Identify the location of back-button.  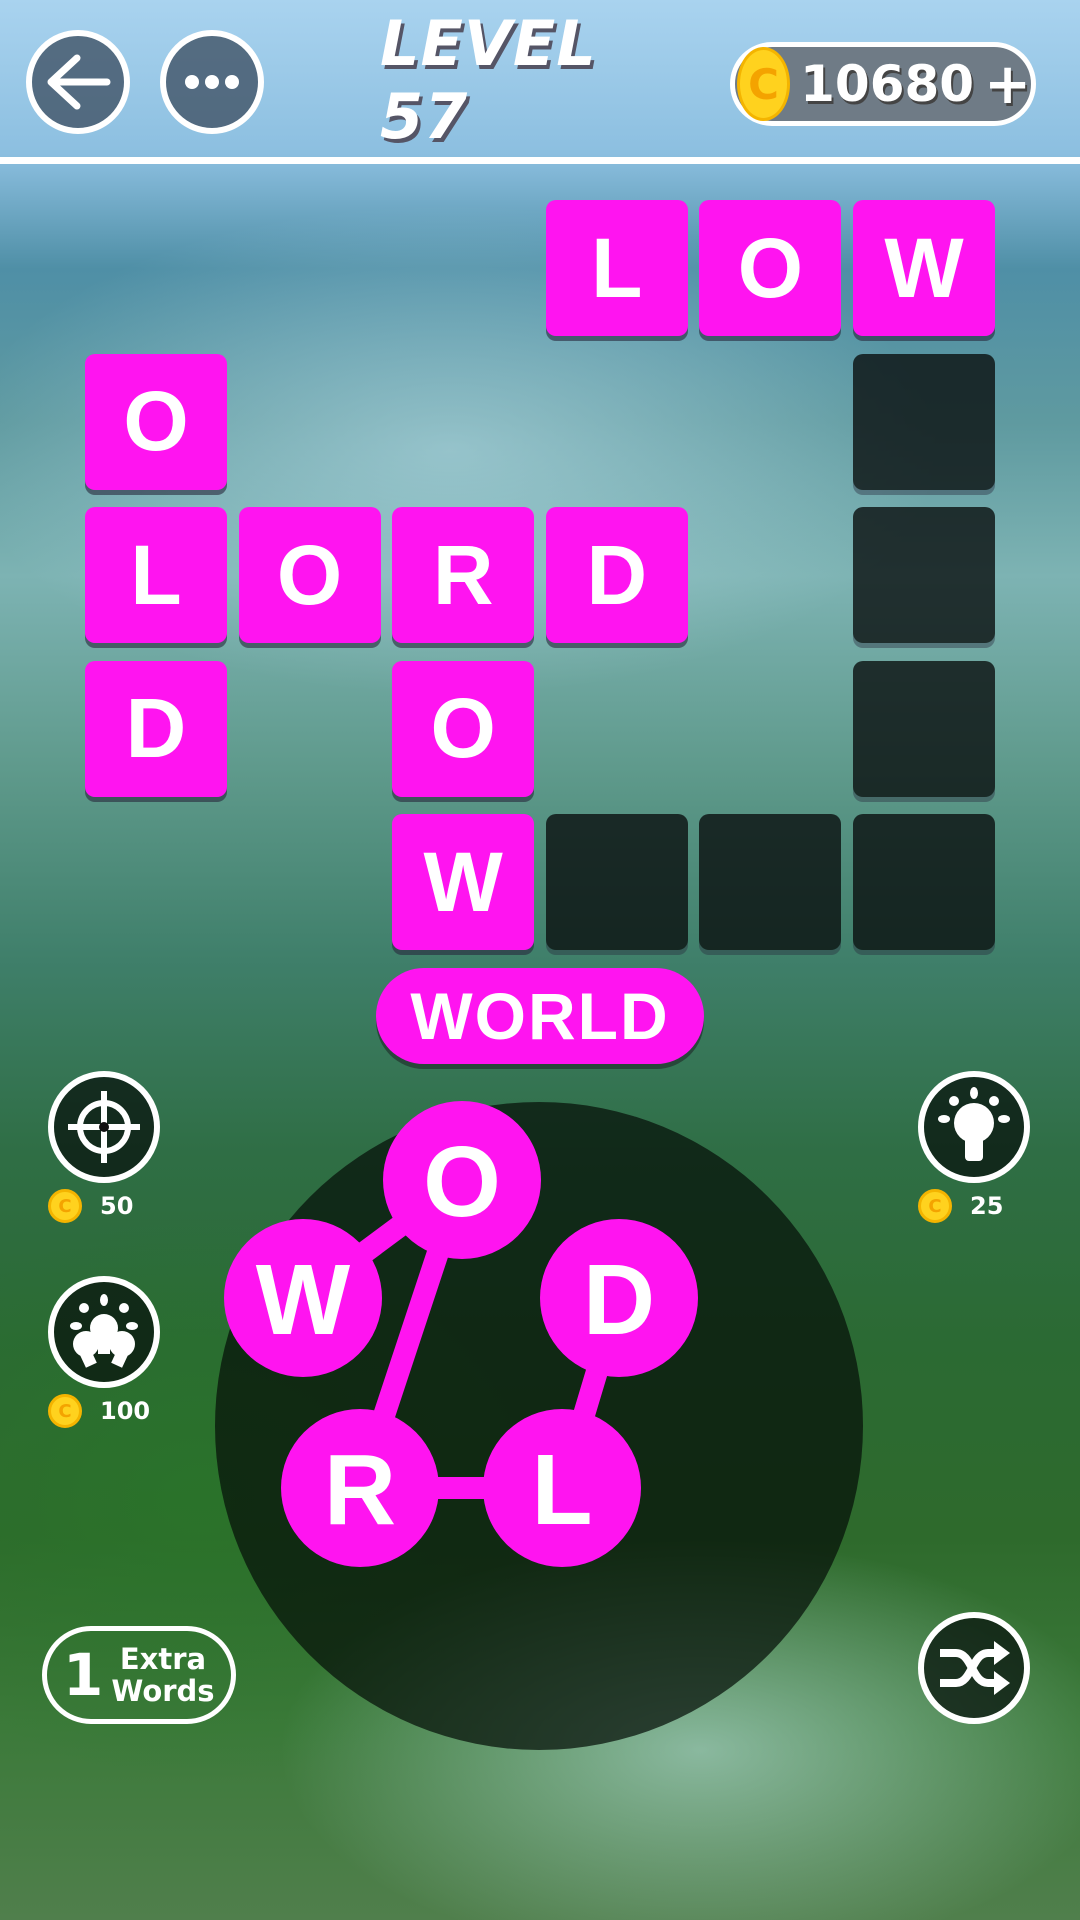
(78, 82).